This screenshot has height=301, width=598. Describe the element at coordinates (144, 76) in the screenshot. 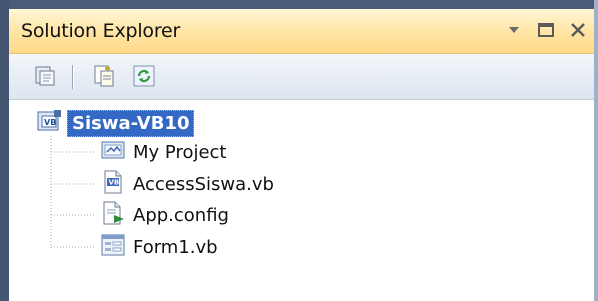

I see `refresh-icon` at that location.